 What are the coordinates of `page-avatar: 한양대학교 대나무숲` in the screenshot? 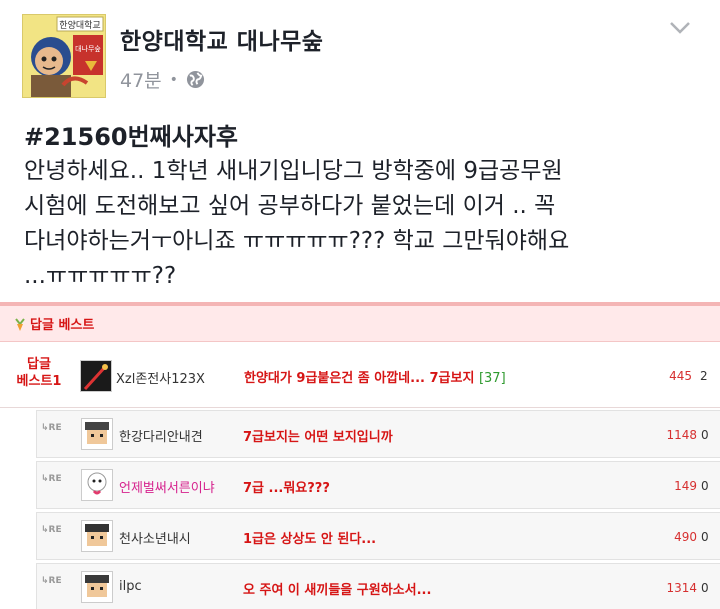 It's located at (64, 56).